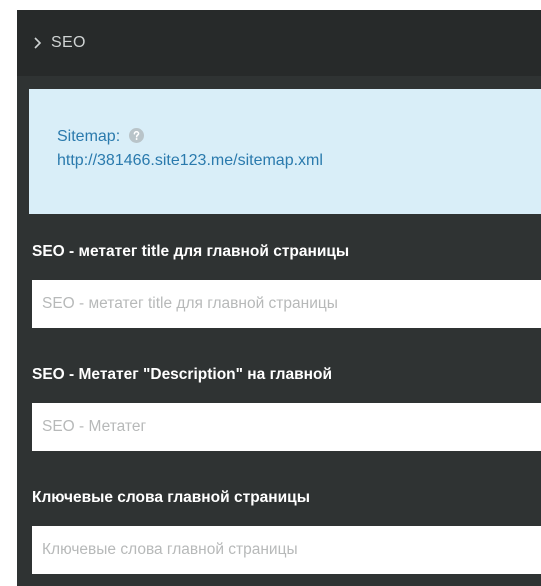  What do you see at coordinates (279, 43) in the screenshot?
I see `seo-section-header: SEO` at bounding box center [279, 43].